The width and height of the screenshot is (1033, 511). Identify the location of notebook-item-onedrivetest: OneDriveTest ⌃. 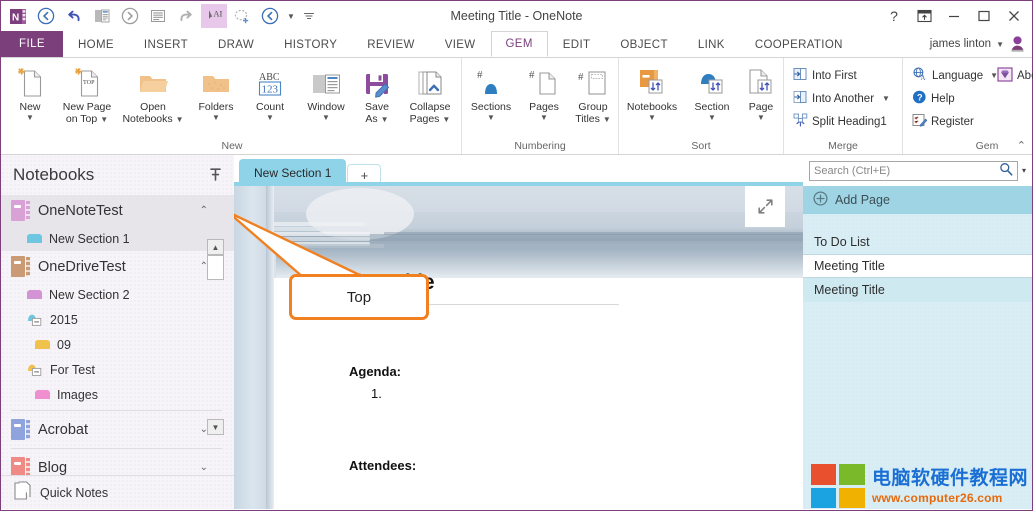
(117, 266).